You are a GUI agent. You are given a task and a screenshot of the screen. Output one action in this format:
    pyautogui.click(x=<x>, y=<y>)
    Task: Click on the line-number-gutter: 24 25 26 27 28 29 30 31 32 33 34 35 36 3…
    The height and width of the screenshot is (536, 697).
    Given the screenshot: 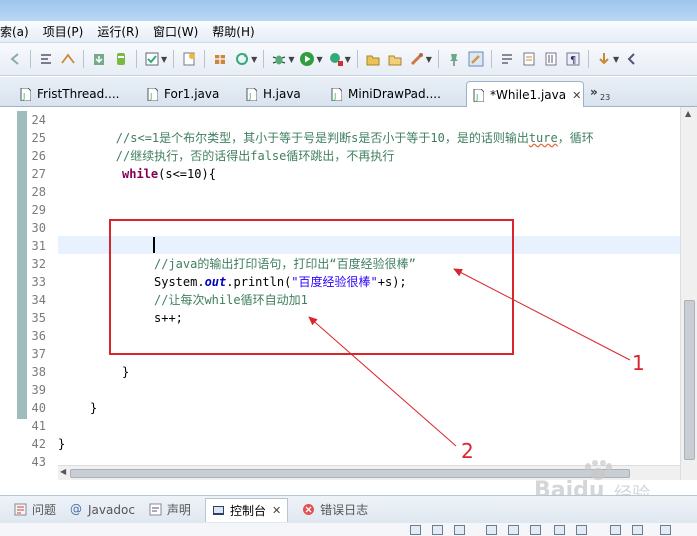 What is the action you would take?
    pyautogui.click(x=25, y=293)
    